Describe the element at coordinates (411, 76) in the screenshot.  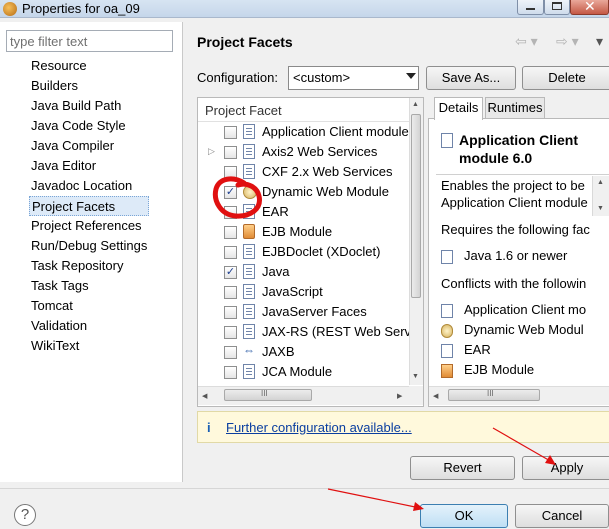
I see `chevron-down-icon` at that location.